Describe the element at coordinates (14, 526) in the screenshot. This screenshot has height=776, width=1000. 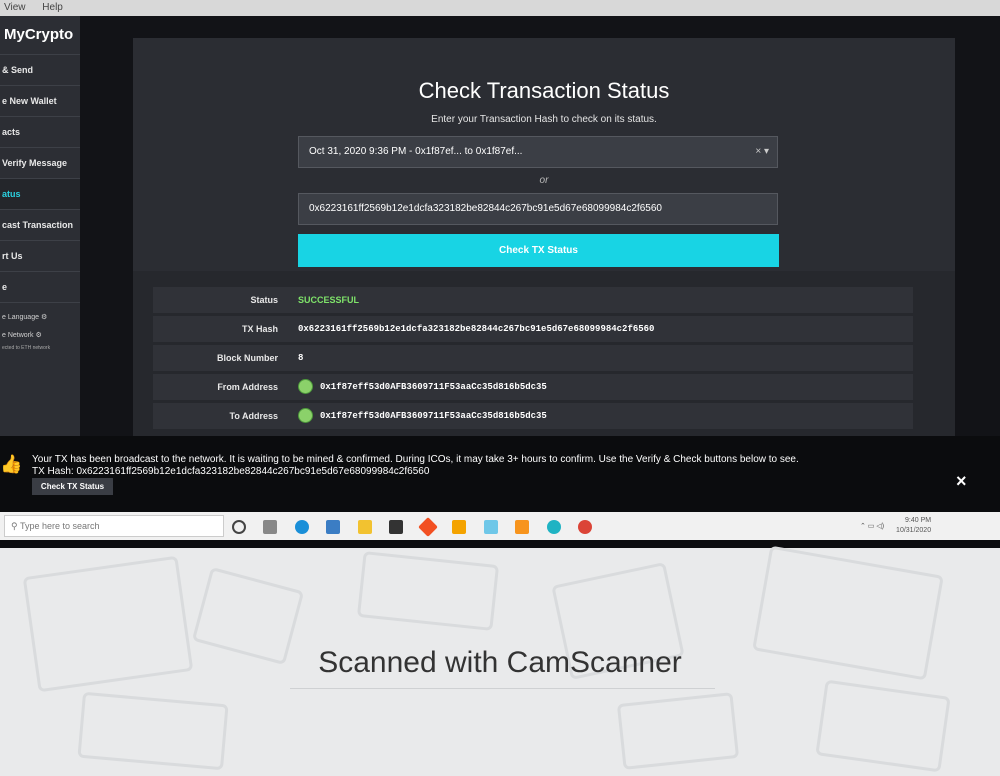
I see `search-icon: ⚲` at that location.